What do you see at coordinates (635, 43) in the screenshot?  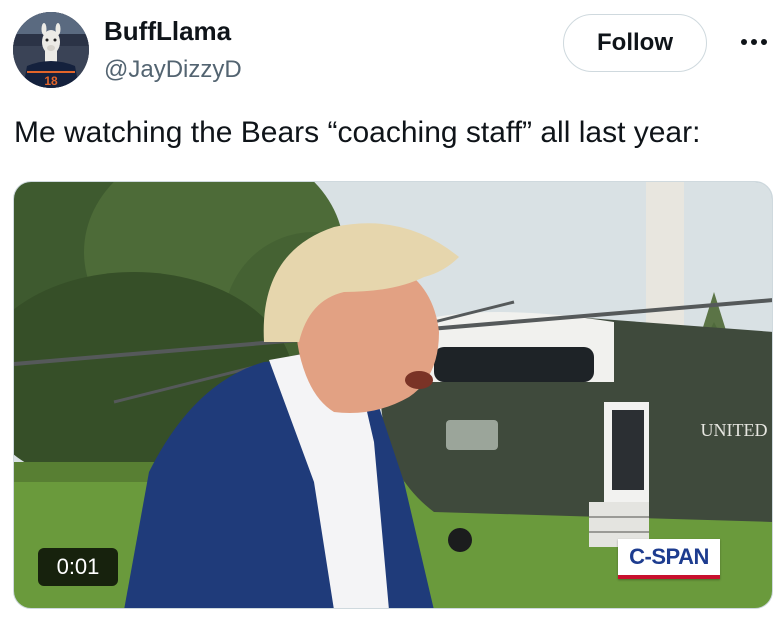 I see `follow-button: Follow` at bounding box center [635, 43].